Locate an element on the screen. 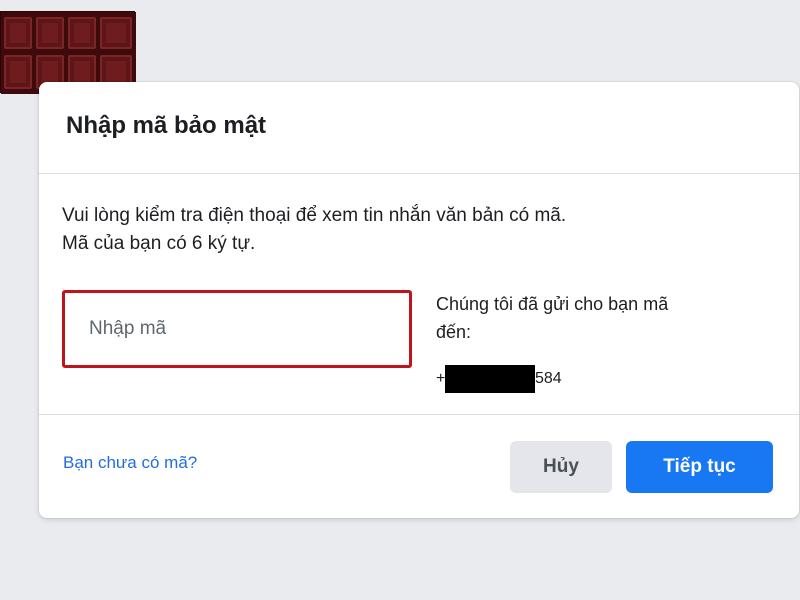 The image size is (800, 600). redaction-block is located at coordinates (490, 379).